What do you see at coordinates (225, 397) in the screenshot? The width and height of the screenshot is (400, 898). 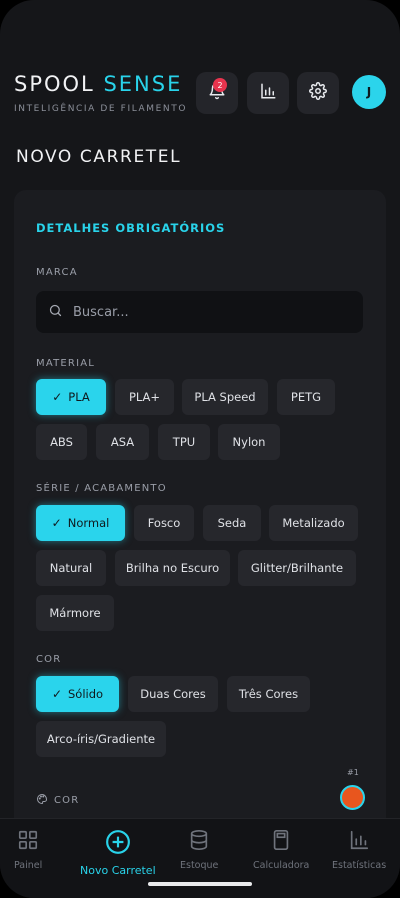 I see `material-chip-pla-speed: PLA Speed` at bounding box center [225, 397].